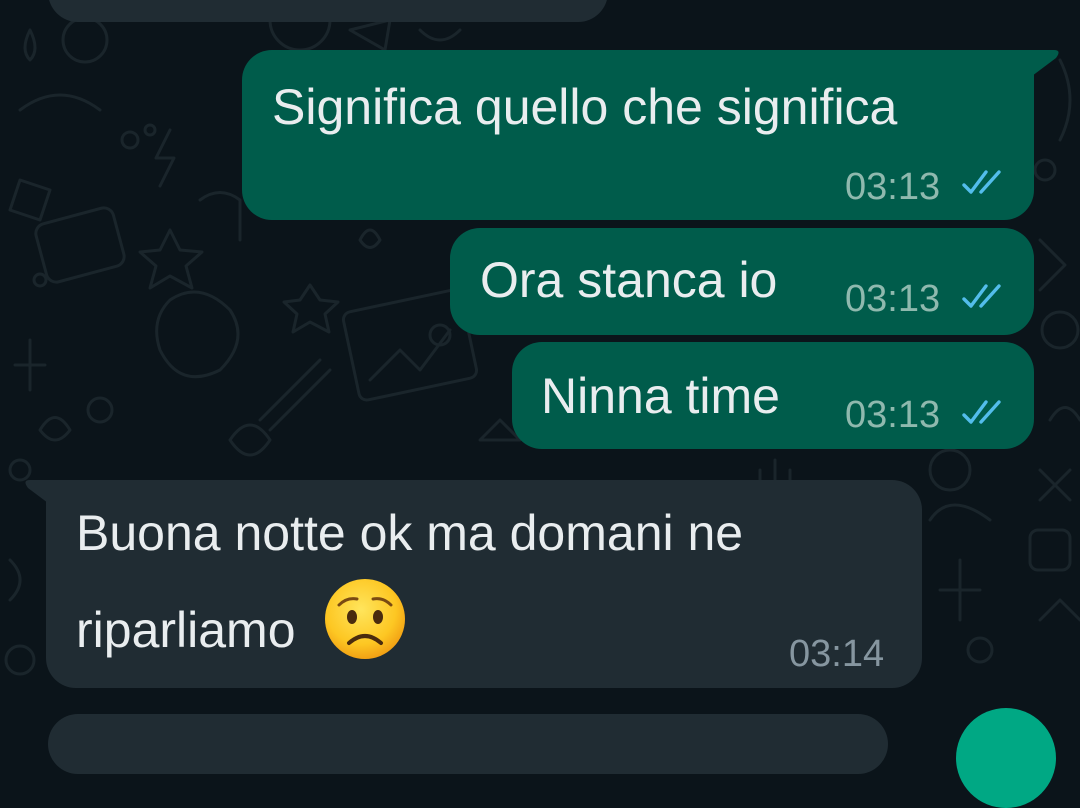 This screenshot has width=1080, height=808. Describe the element at coordinates (365, 619) in the screenshot. I see `worried-face-emoji` at that location.